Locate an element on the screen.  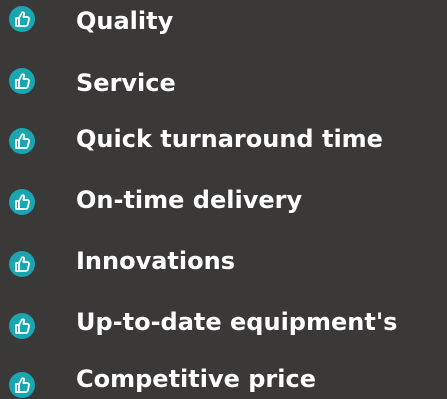
list-item-quick-turnaround-time: Quick turnaround time is located at coordinates (195, 139).